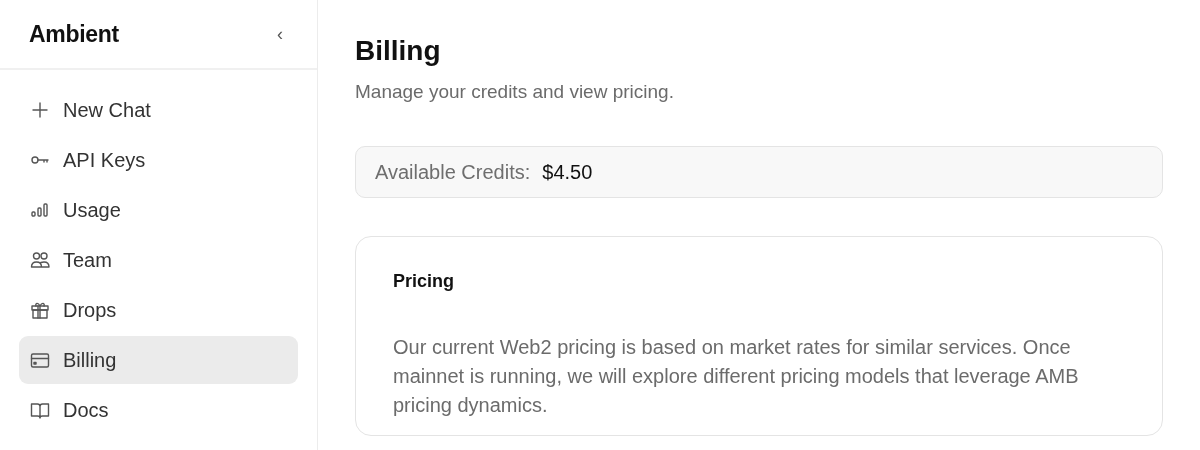 The width and height of the screenshot is (1200, 450). I want to click on pricing-description: Our current Web2 pricing is based on market rates for similar services. Once mainnet is running, we will explore different pricing models that leverage AMB pricing dynamics., so click(736, 376).